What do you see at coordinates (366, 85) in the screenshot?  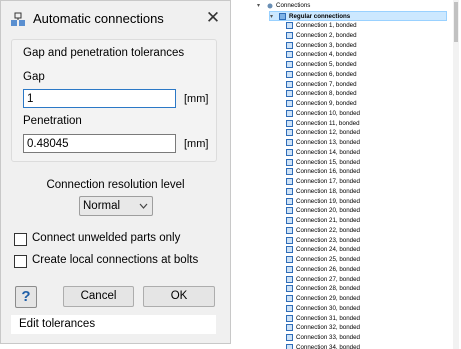 I see `tree-connection-item: Connection 7, bonded` at bounding box center [366, 85].